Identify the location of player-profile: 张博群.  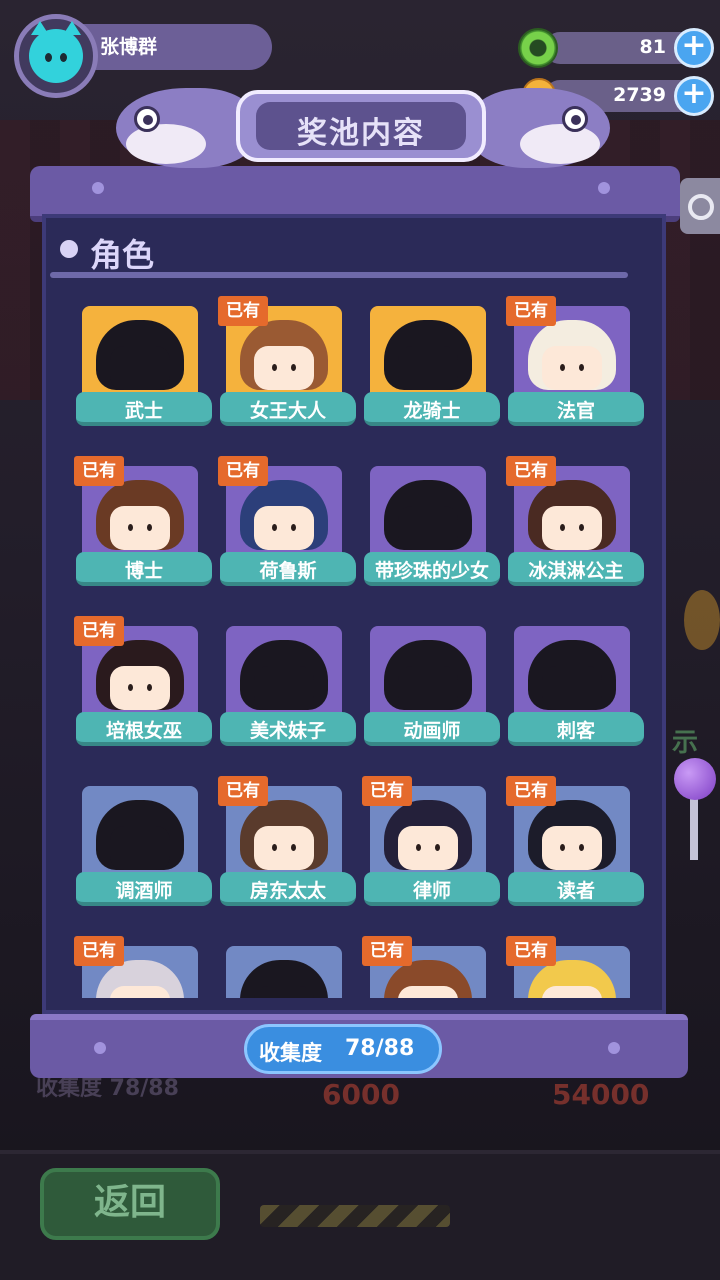
(143, 56).